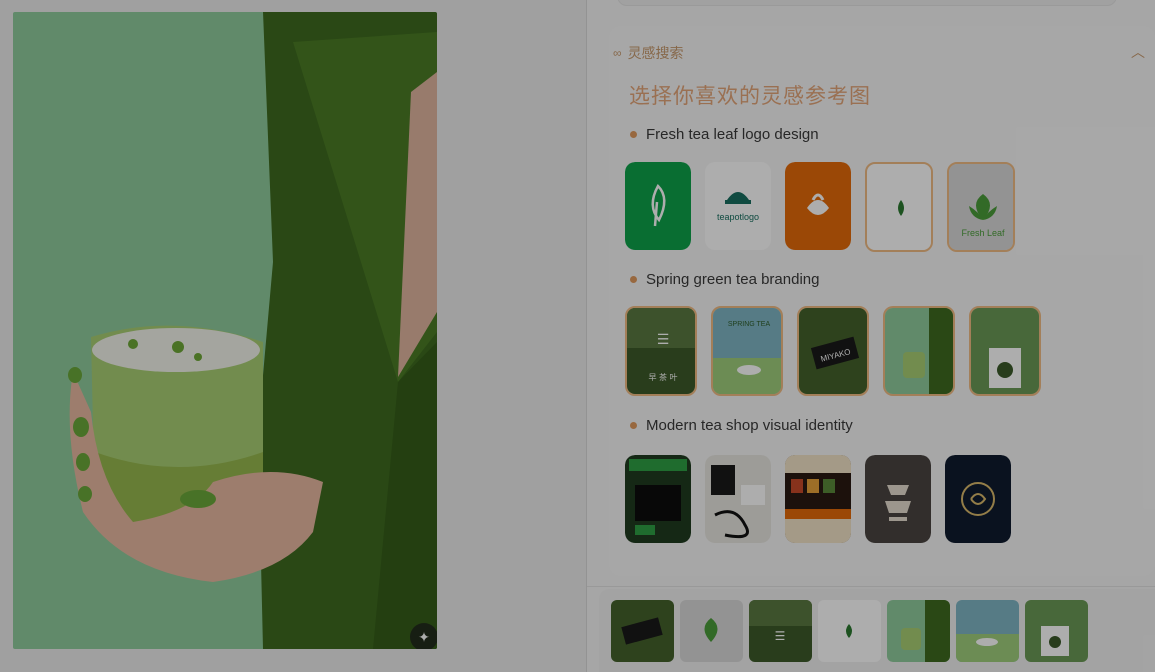  Describe the element at coordinates (983, 233) in the screenshot. I see `svg-text: Fresh Leaf` at that location.